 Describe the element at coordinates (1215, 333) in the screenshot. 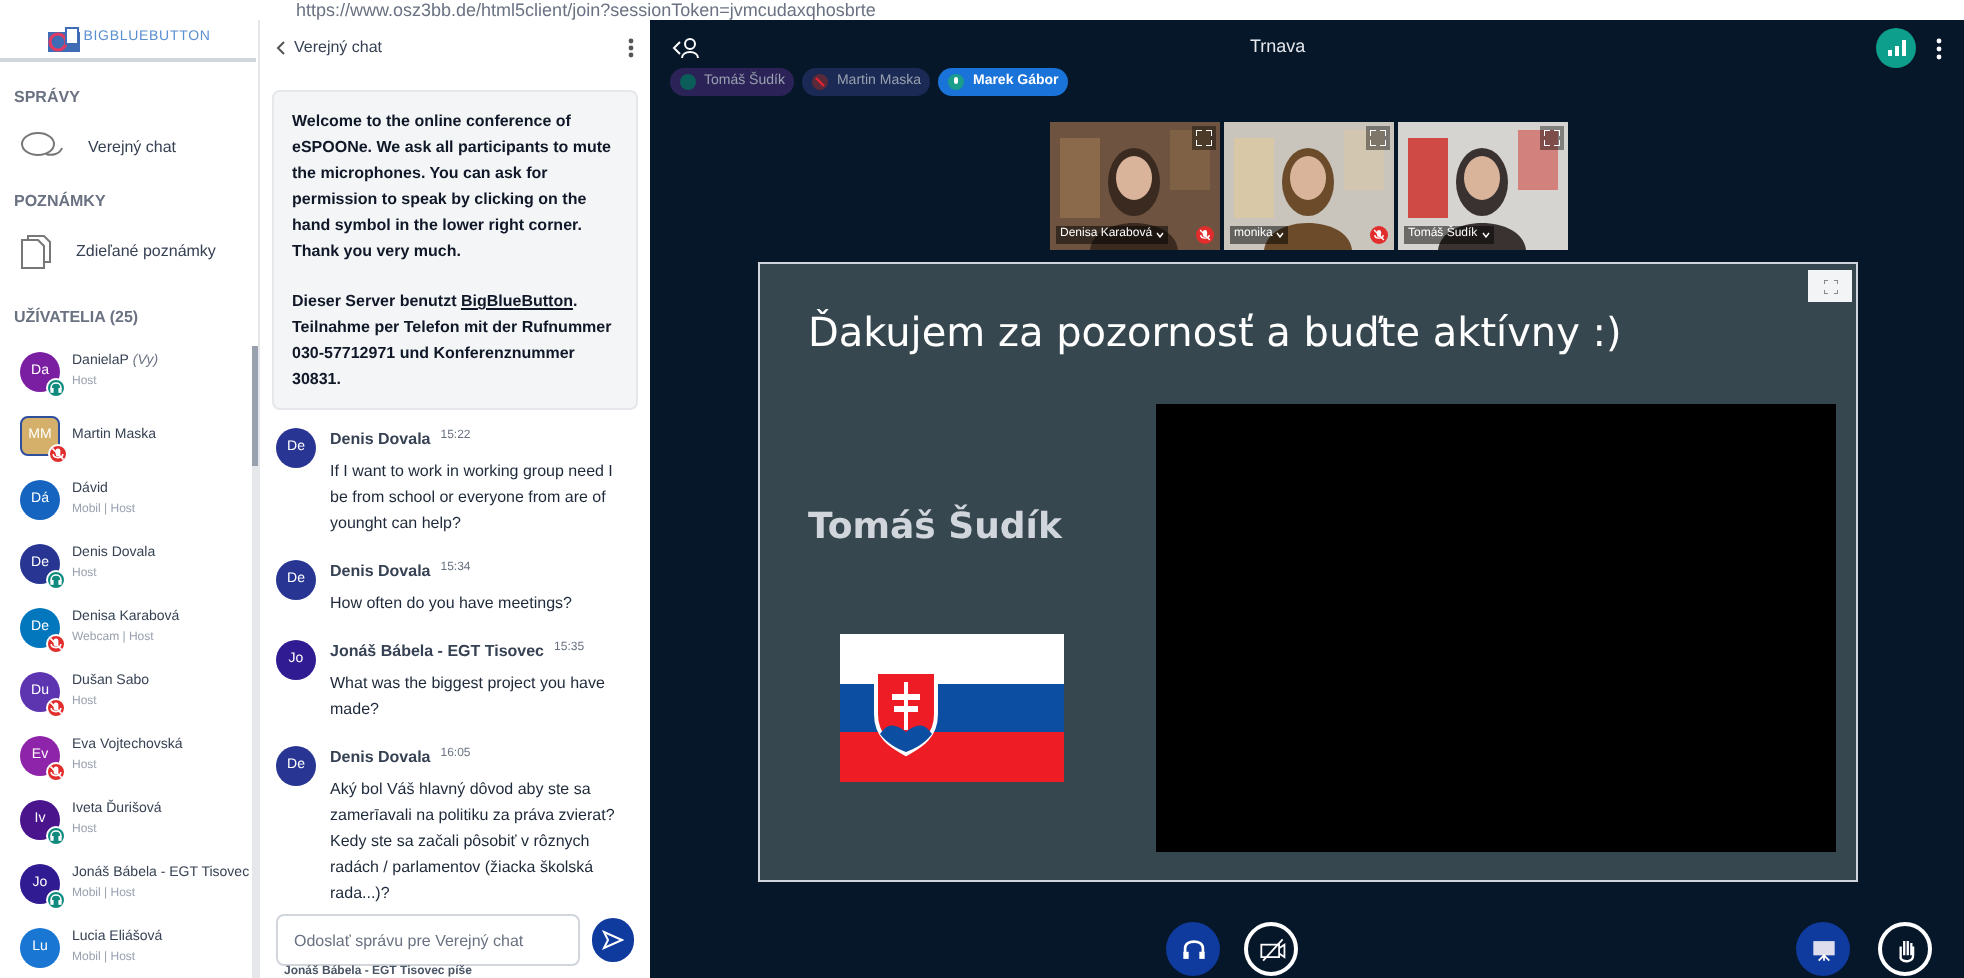

I see `slide-heading: Ďakujem za pozornosť a buďte aktívny :)` at that location.